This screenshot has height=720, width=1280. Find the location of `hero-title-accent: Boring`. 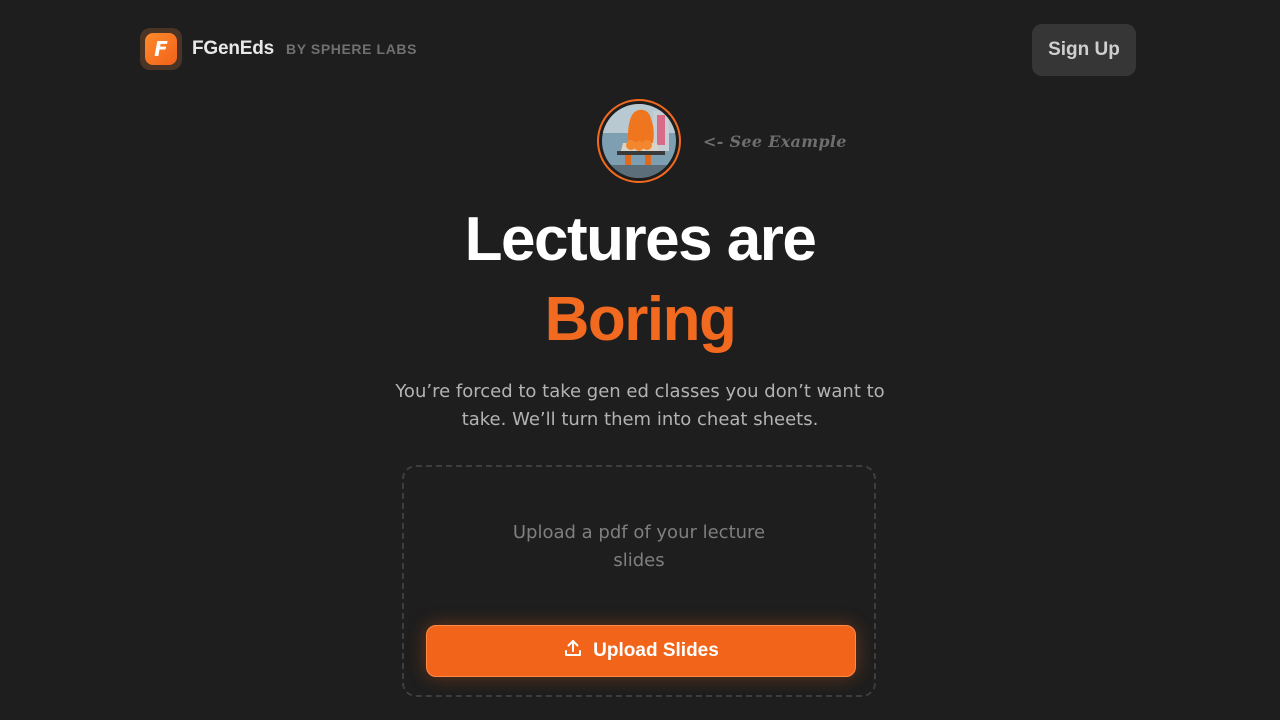

hero-title-accent: Boring is located at coordinates (640, 319).